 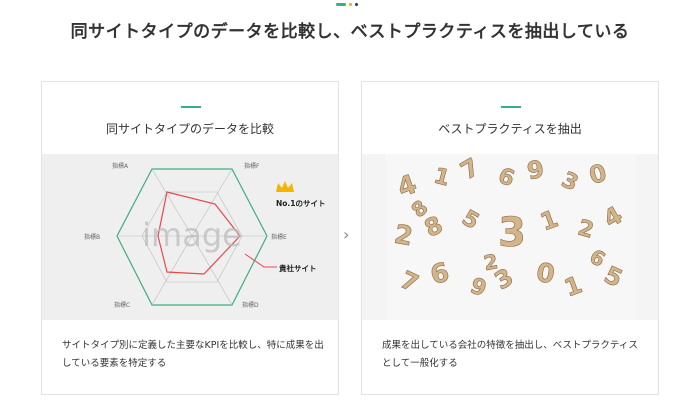 What do you see at coordinates (301, 203) in the screenshot?
I see `legend-top-site: No.1のサイト` at bounding box center [301, 203].